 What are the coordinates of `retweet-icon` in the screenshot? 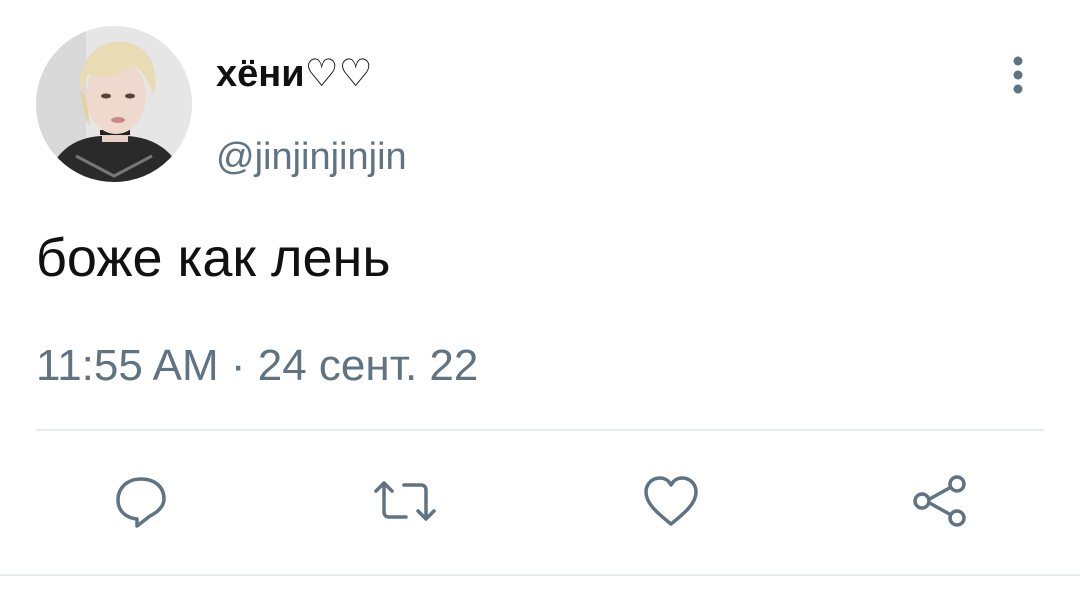 It's located at (405, 501).